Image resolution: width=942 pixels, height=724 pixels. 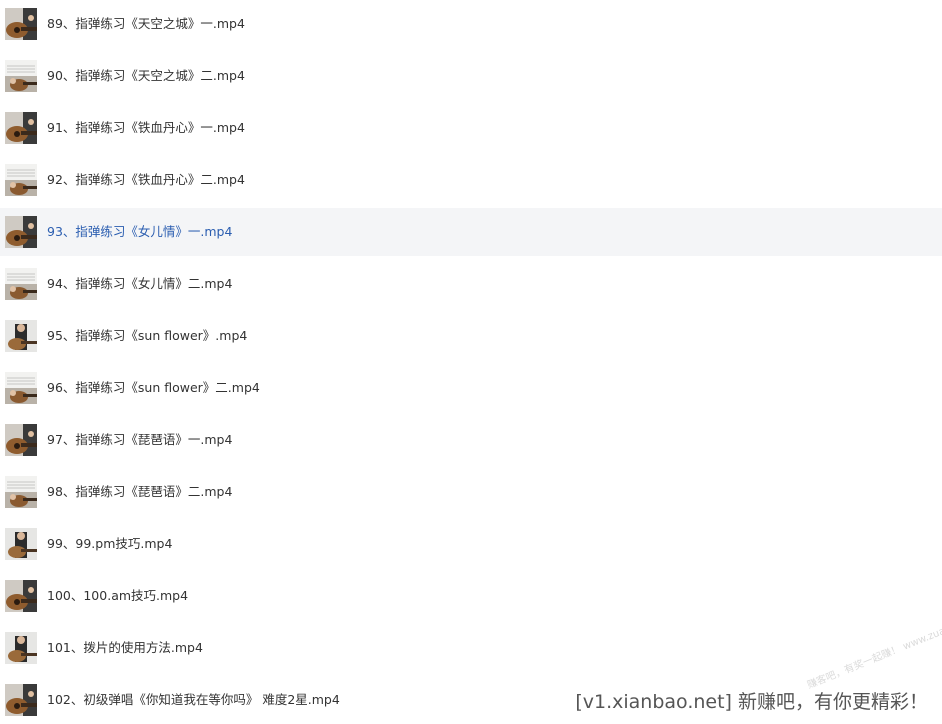 What do you see at coordinates (153, 388) in the screenshot?
I see `file-name: 96、指弹练习《sun flower》二.mp4` at bounding box center [153, 388].